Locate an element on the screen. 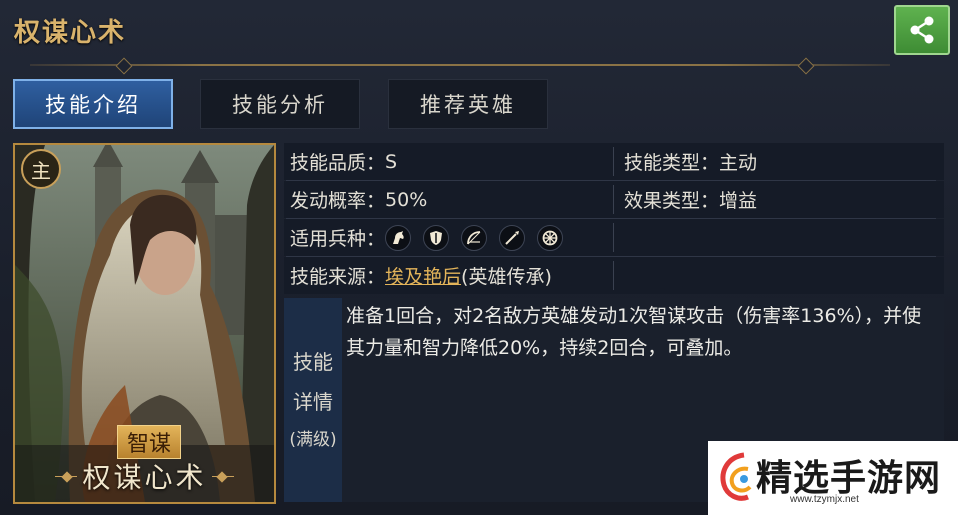 The image size is (958, 515). detail-label-line2: 详情 is located at coordinates (313, 402).